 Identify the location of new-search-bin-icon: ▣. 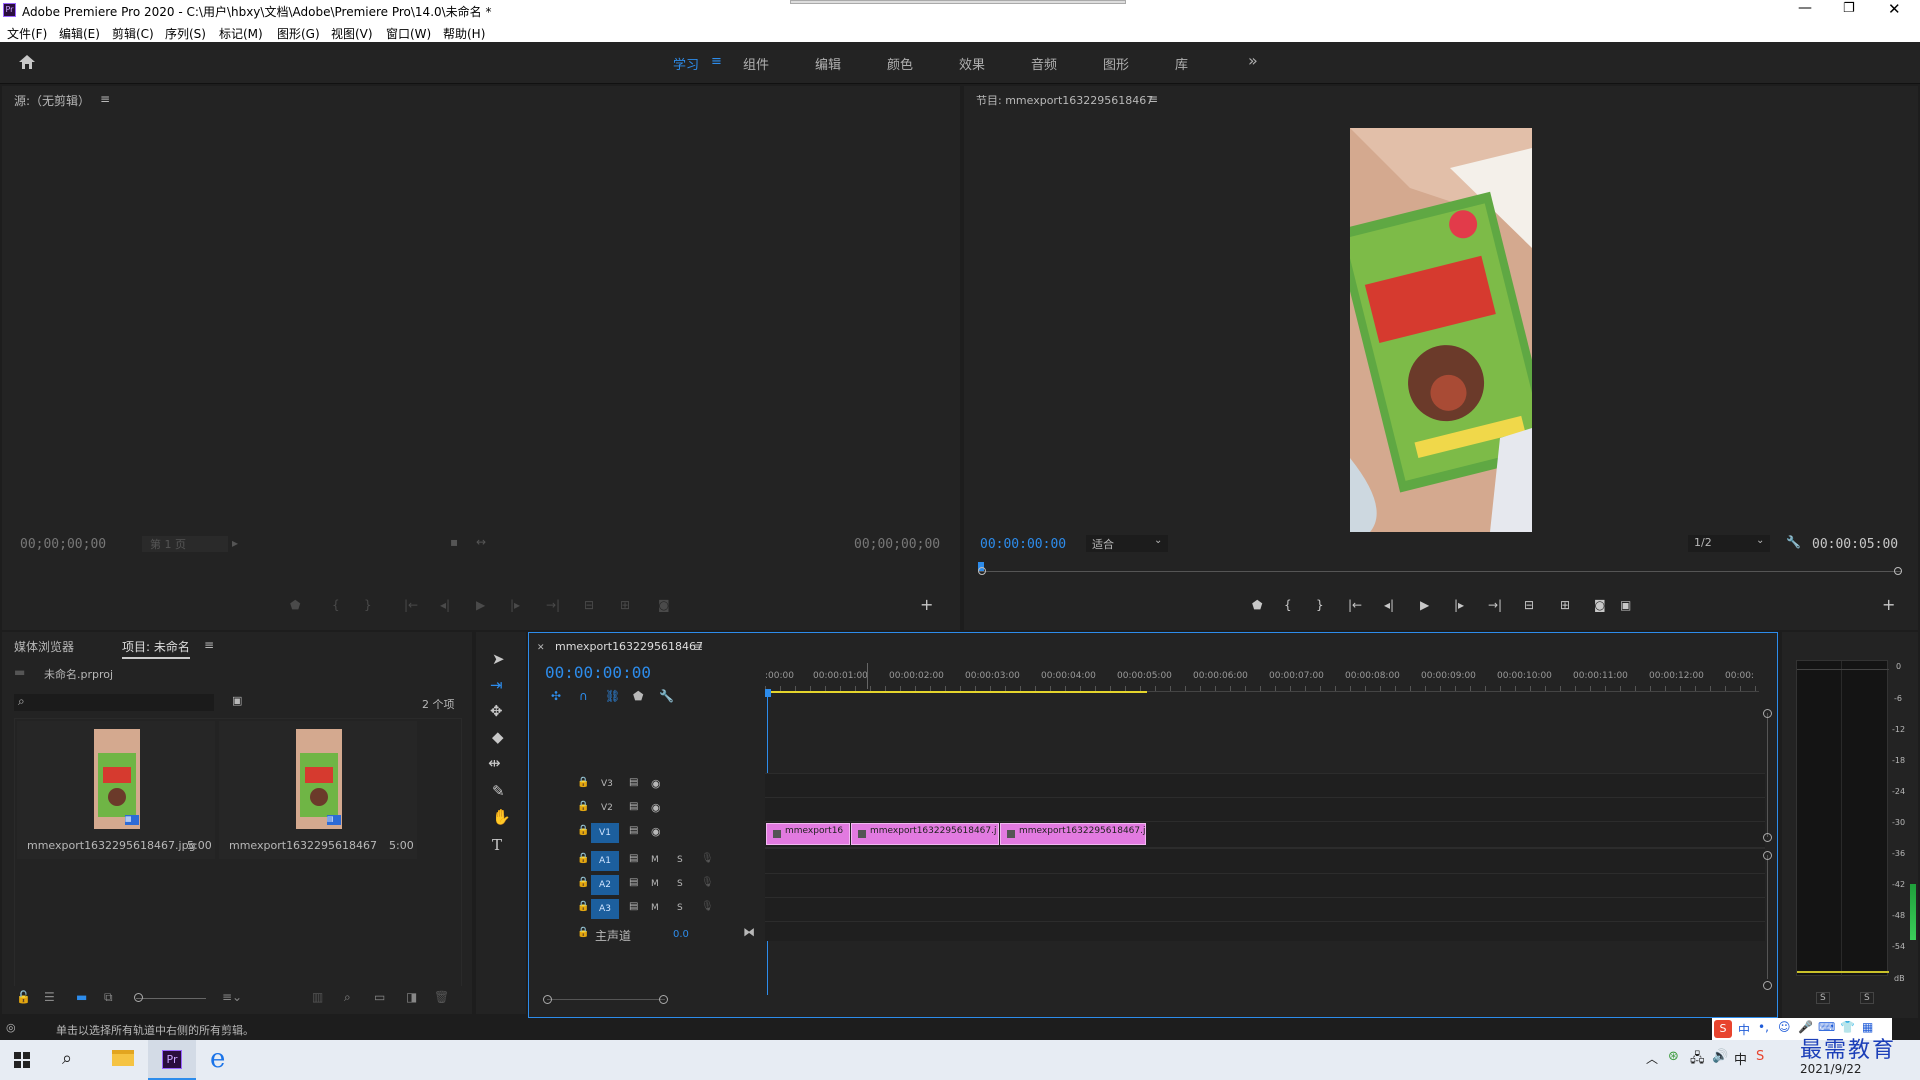
(237, 700).